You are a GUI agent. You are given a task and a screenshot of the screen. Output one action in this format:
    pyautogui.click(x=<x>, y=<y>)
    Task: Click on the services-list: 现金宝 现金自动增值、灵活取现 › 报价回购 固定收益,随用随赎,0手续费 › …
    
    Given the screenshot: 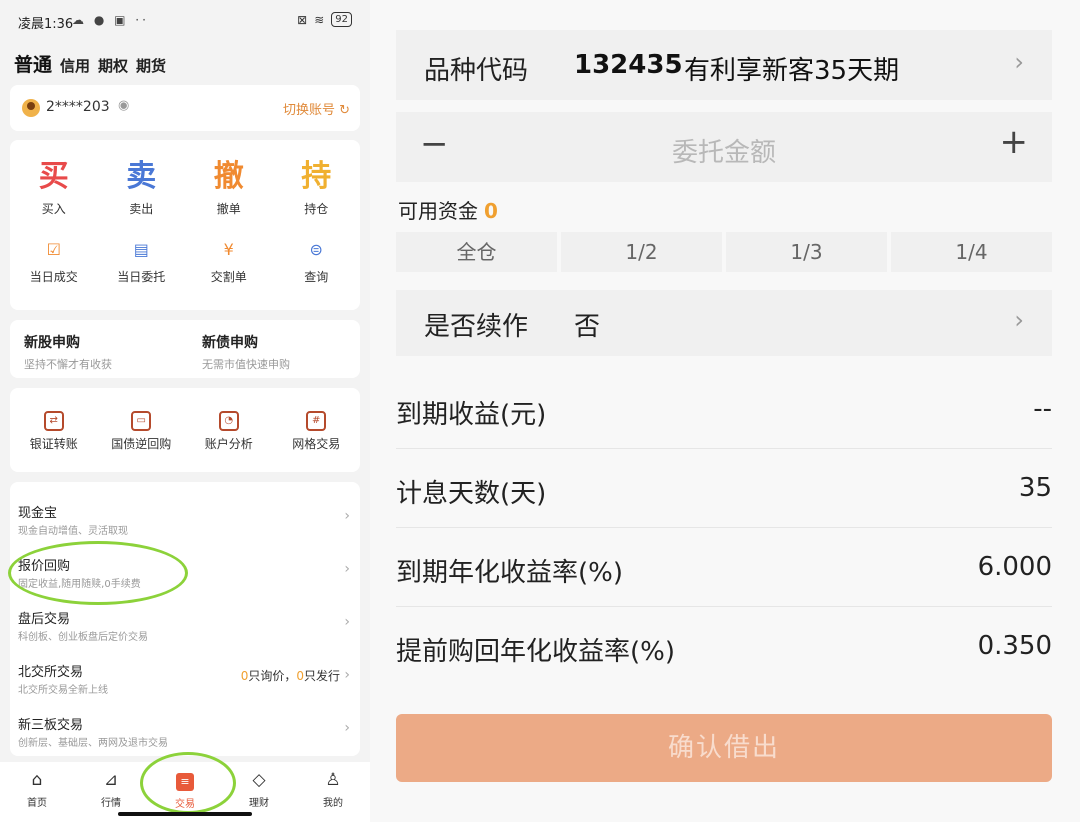 What is the action you would take?
    pyautogui.click(x=185, y=619)
    